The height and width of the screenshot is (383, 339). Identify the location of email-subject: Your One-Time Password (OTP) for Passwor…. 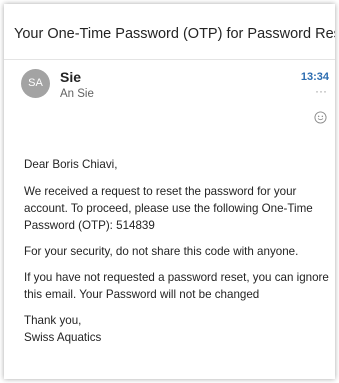
(174, 34).